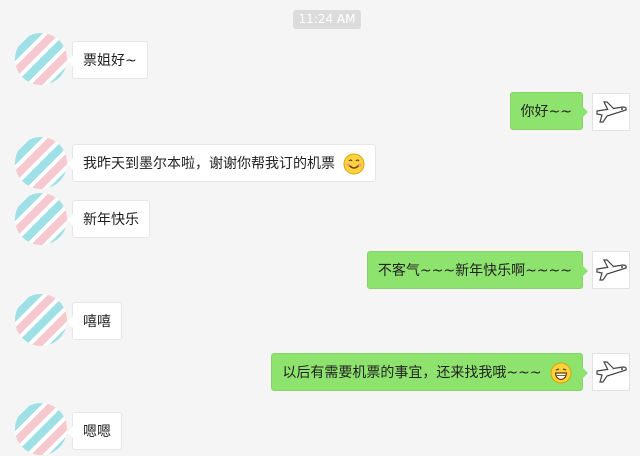 The height and width of the screenshot is (456, 640). Describe the element at coordinates (546, 112) in the screenshot. I see `message-text: 你好~~` at that location.